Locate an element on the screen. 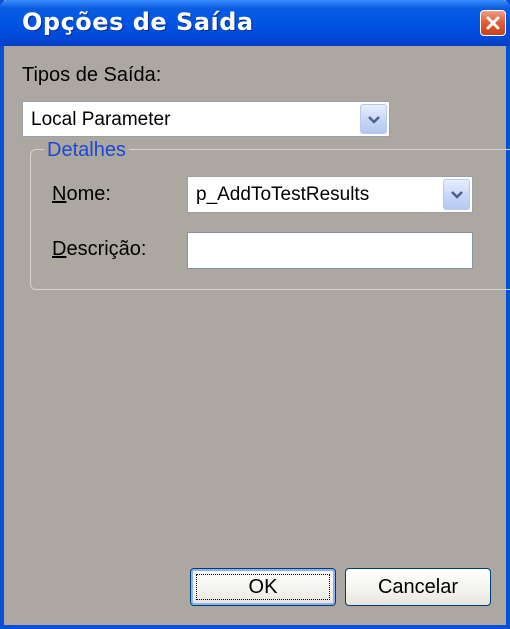 This screenshot has width=510, height=629. description-input is located at coordinates (330, 250).